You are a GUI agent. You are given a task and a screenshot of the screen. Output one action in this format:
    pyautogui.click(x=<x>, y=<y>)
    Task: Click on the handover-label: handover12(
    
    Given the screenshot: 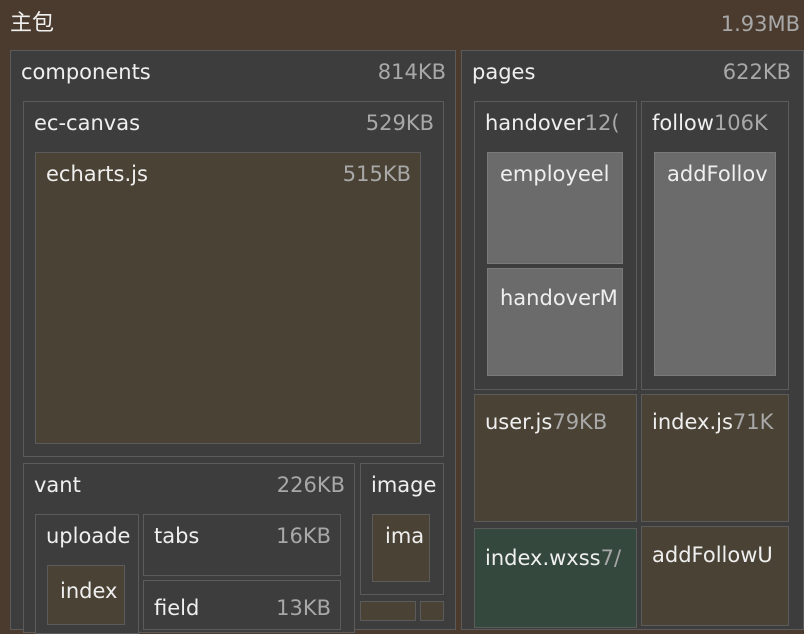 What is the action you would take?
    pyautogui.click(x=552, y=123)
    